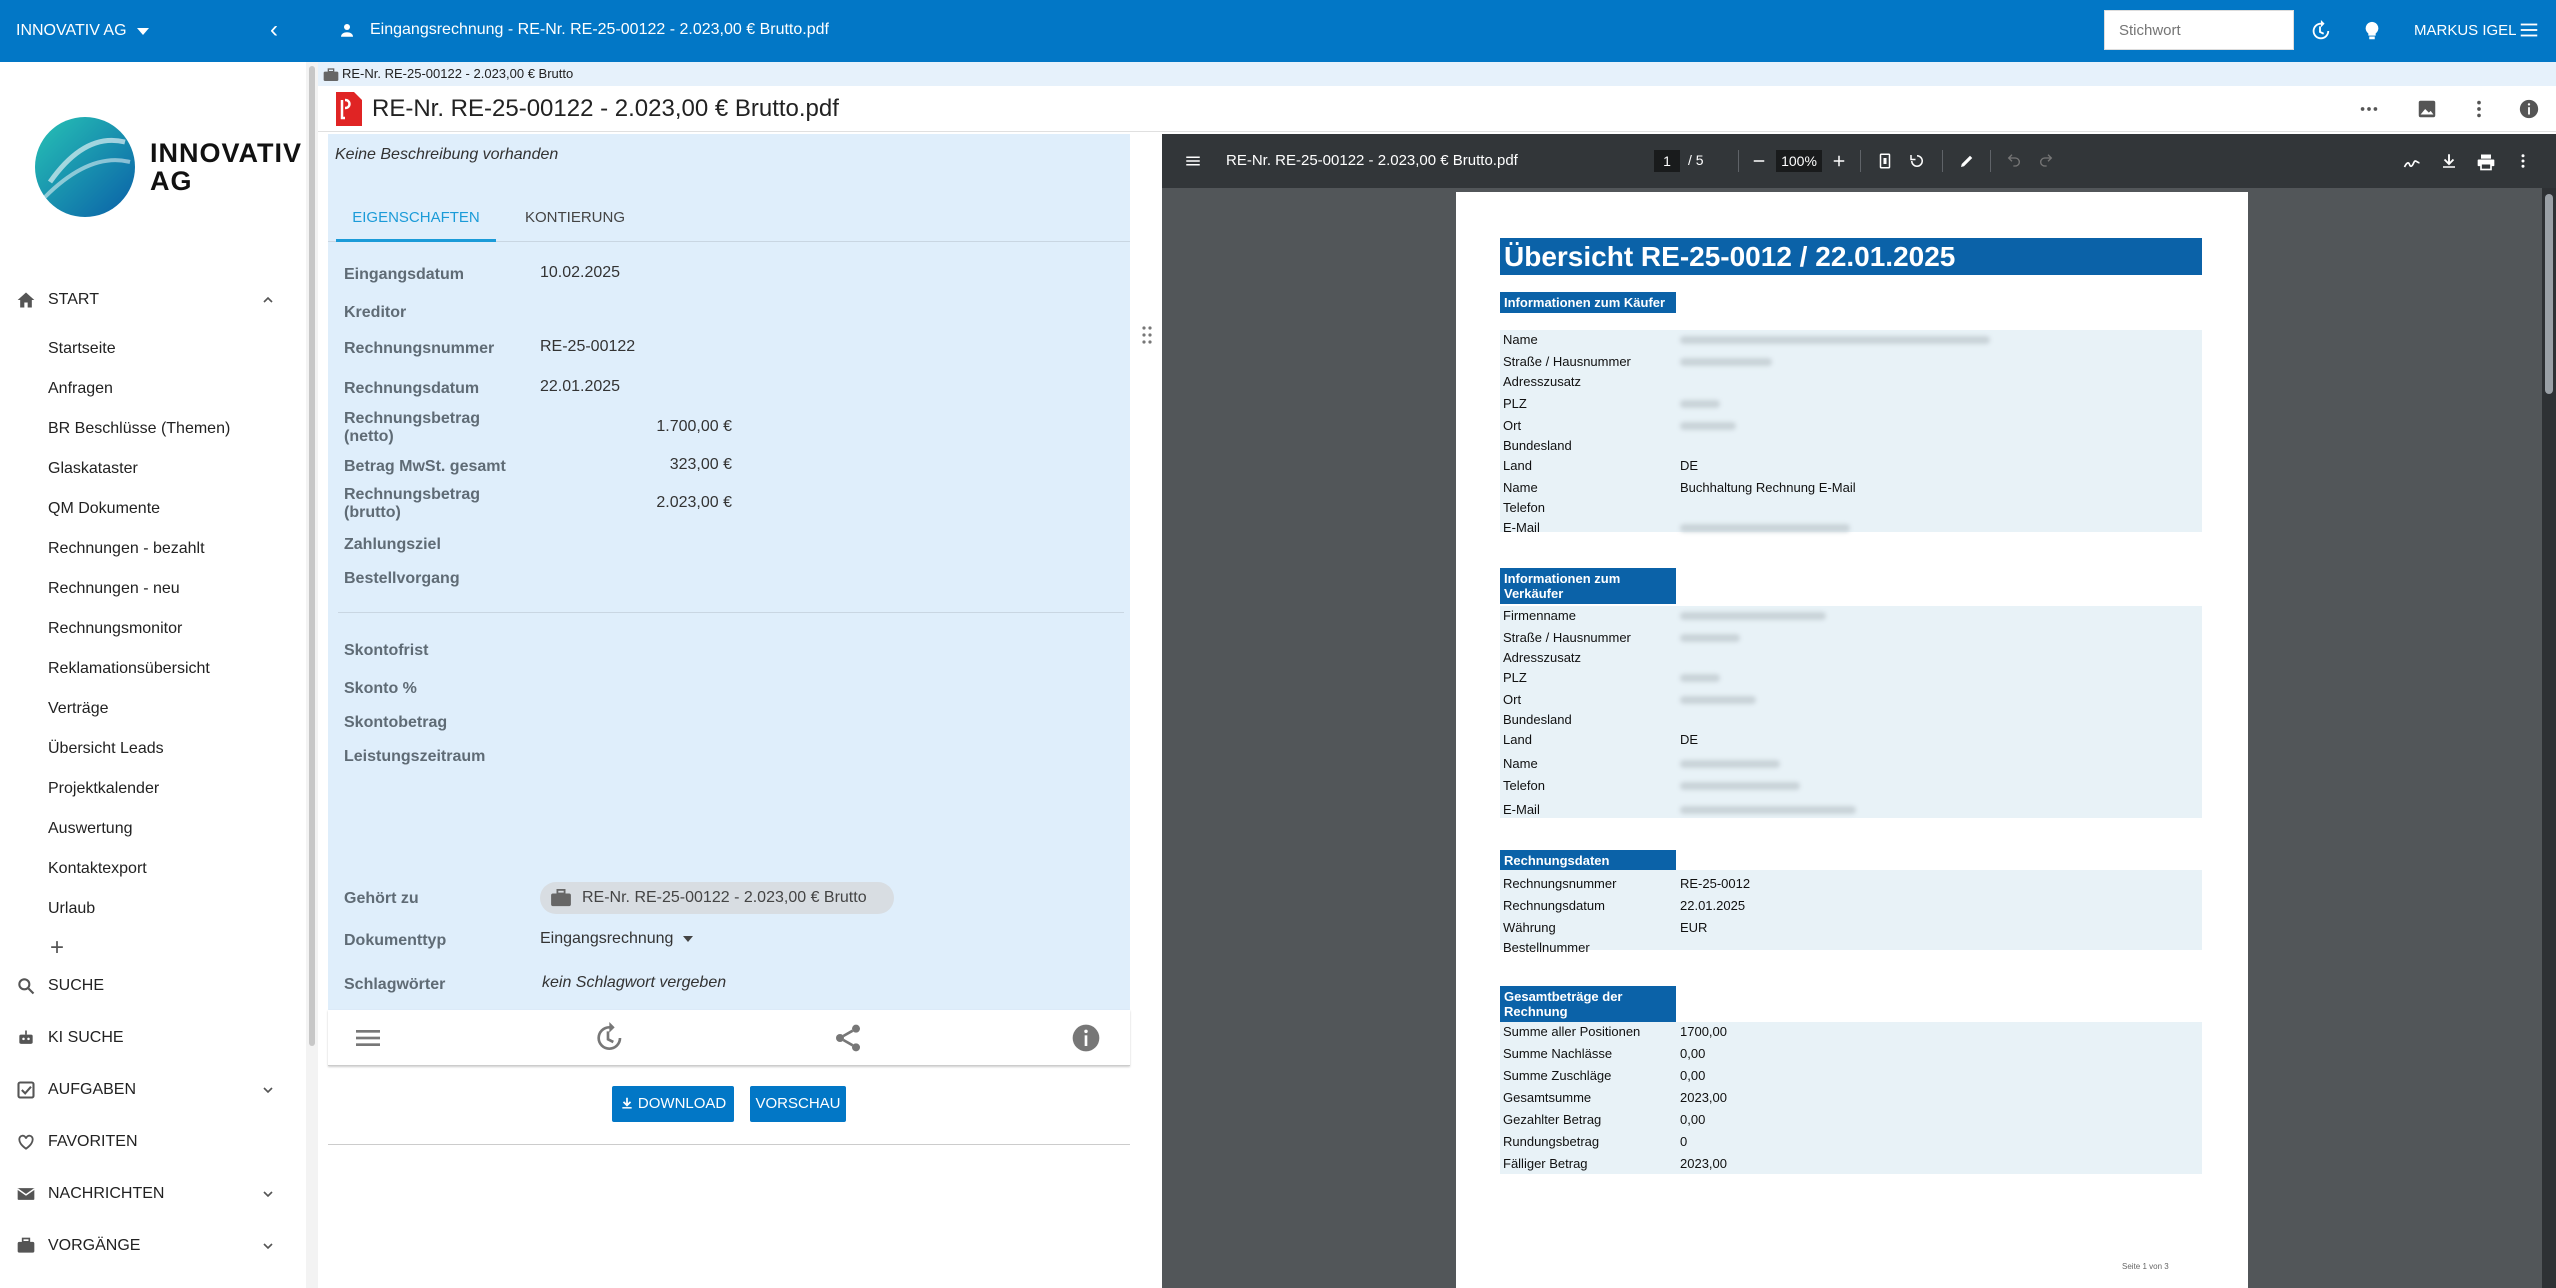  Describe the element at coordinates (274, 30) in the screenshot. I see `collapse-sidebar-icon: ‹` at that location.